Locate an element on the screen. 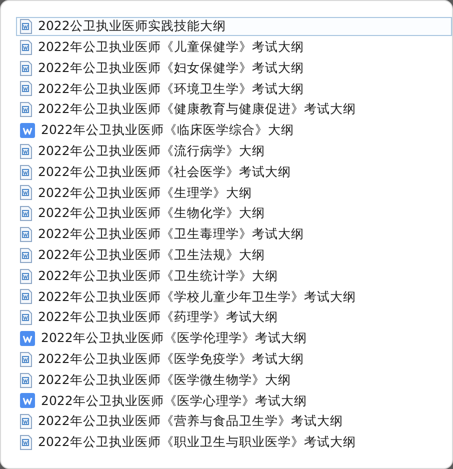 This screenshot has height=469, width=453. file-item: 2022年公卫执业医师《流行病学》大纲 is located at coordinates (234, 151).